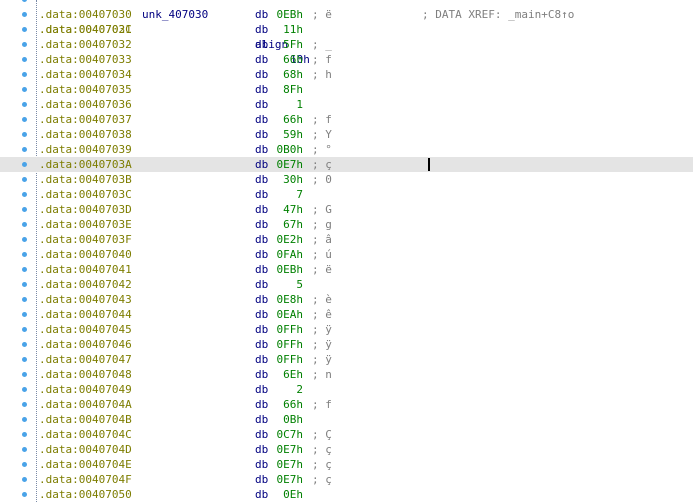 The image size is (693, 502). I want to click on row-operand: 59h, so click(288, 134).